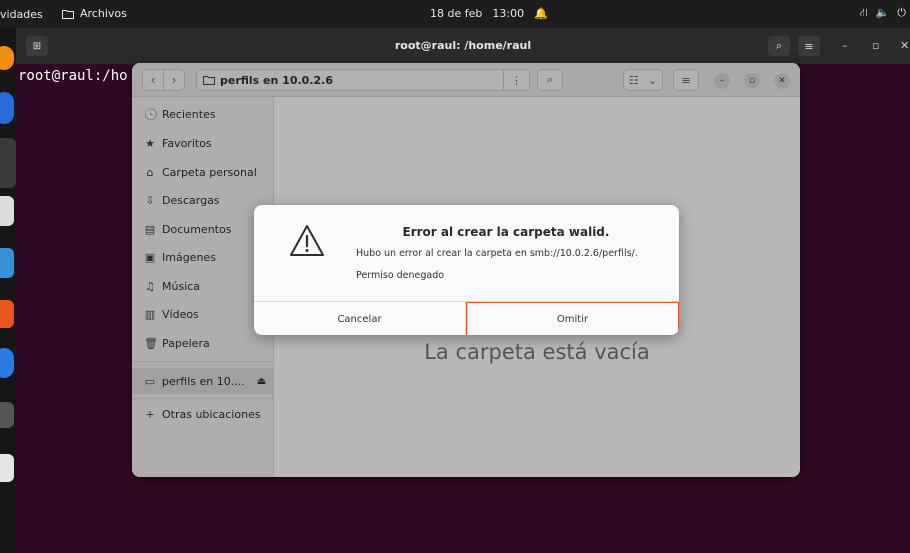  What do you see at coordinates (809, 46) in the screenshot?
I see `terminal-menu-icon: ≡` at bounding box center [809, 46].